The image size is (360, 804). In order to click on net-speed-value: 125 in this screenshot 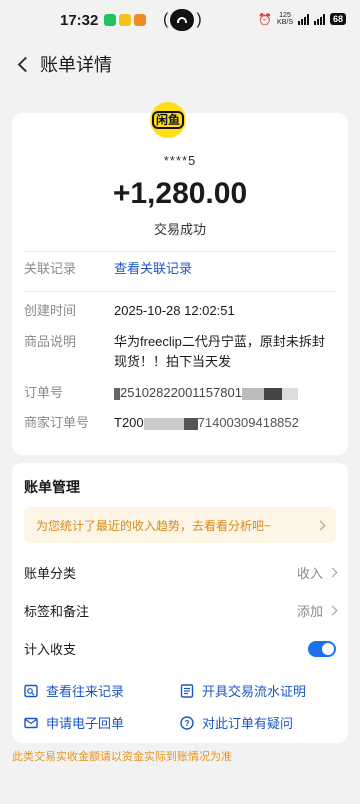, I will do `click(285, 15)`.